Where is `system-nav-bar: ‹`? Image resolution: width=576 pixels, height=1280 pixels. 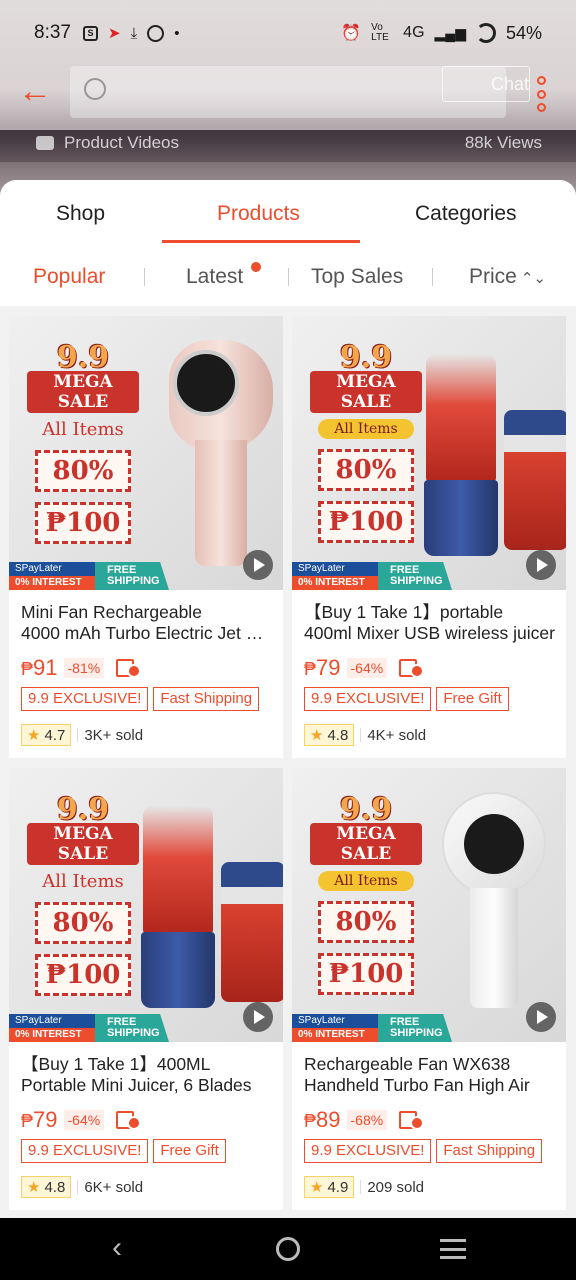 system-nav-bar: ‹ is located at coordinates (288, 1249).